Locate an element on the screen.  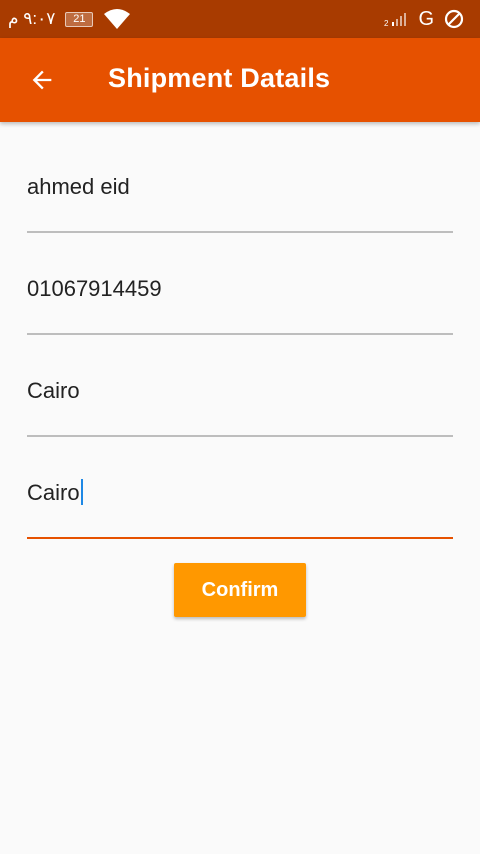
status-bar: ٩:٠٧ م 21 2 G is located at coordinates (240, 19).